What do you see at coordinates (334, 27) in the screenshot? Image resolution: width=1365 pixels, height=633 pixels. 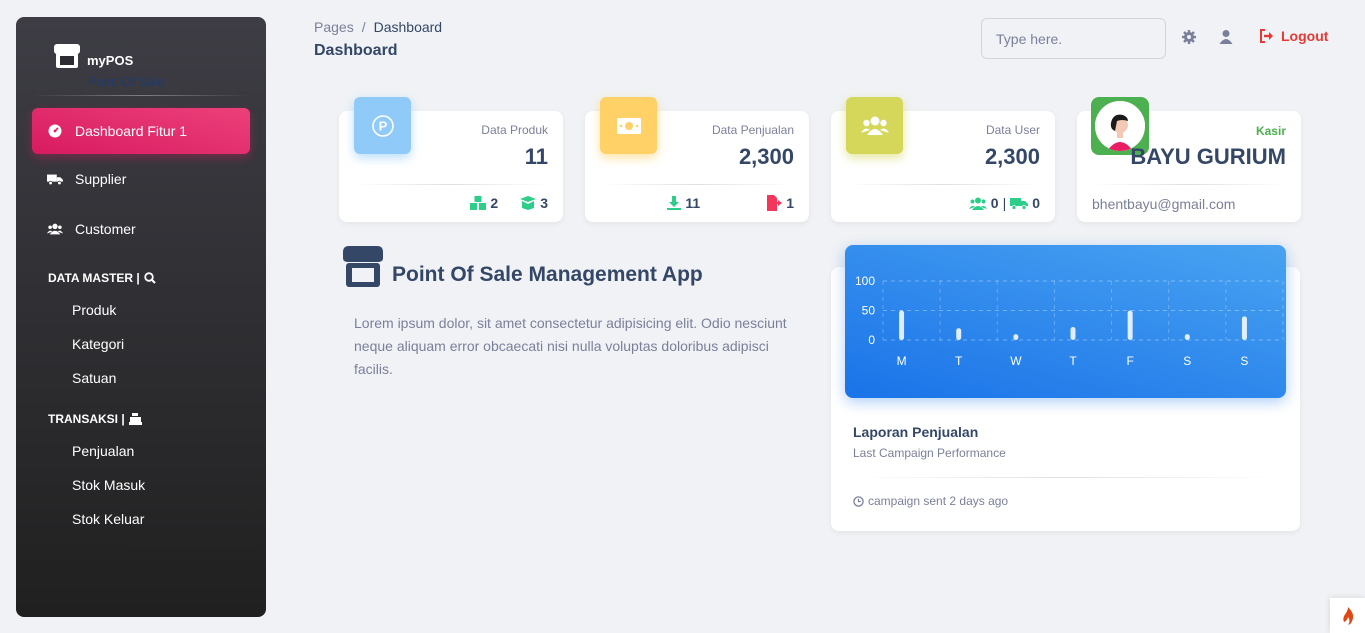 I see `breadcrumb-root: Pages` at bounding box center [334, 27].